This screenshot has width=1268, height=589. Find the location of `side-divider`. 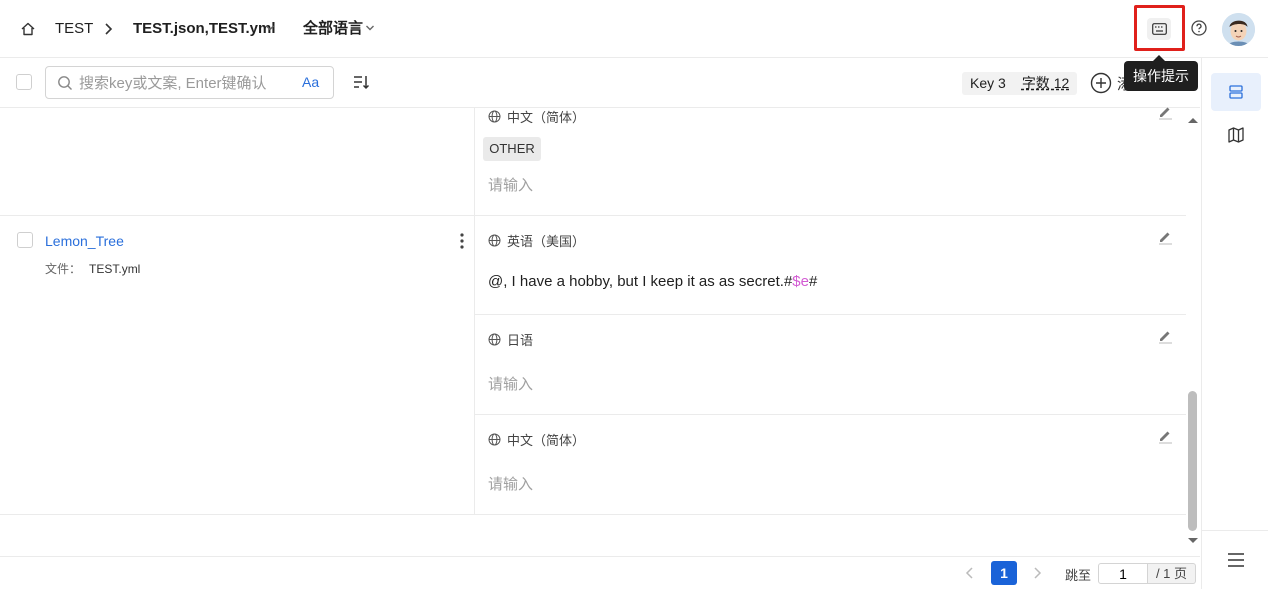

side-divider is located at coordinates (1235, 530).